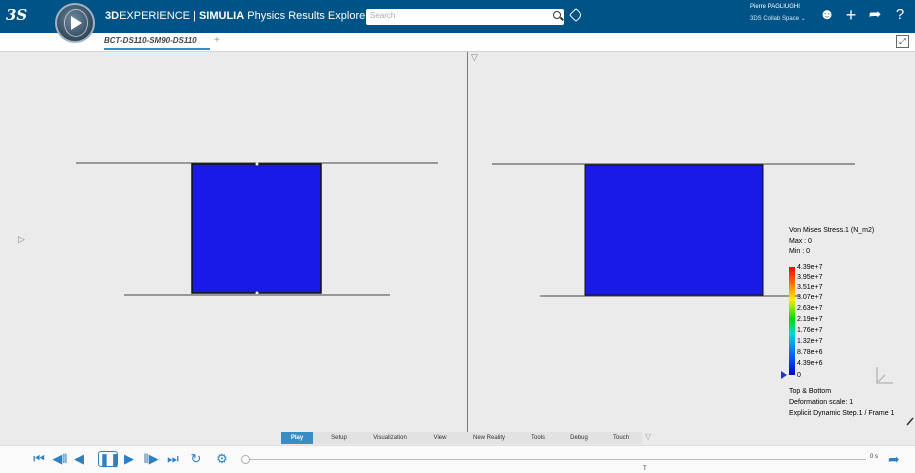 The image size is (915, 473). I want to click on tab-tools: Tools, so click(538, 438).